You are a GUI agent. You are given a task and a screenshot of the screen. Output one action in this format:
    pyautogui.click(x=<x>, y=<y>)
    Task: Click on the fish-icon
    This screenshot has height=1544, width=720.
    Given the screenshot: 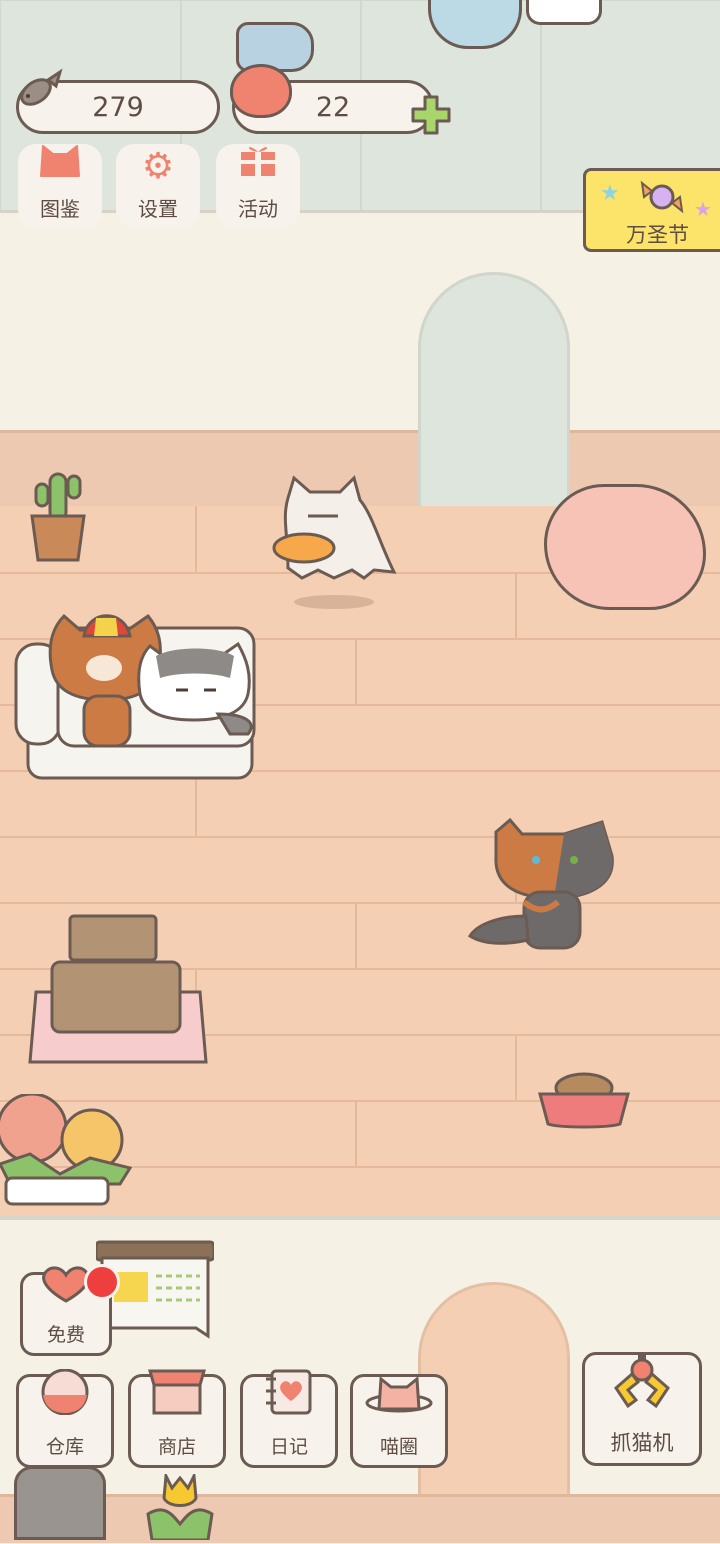 What is the action you would take?
    pyautogui.click(x=39, y=91)
    